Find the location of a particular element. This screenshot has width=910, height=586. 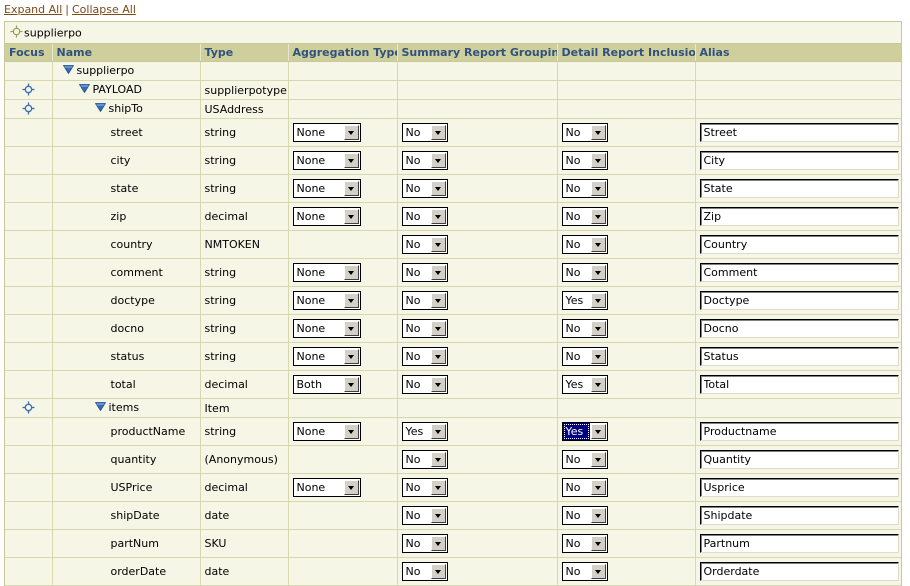

collapse-all-link: Collapse All is located at coordinates (104, 9).